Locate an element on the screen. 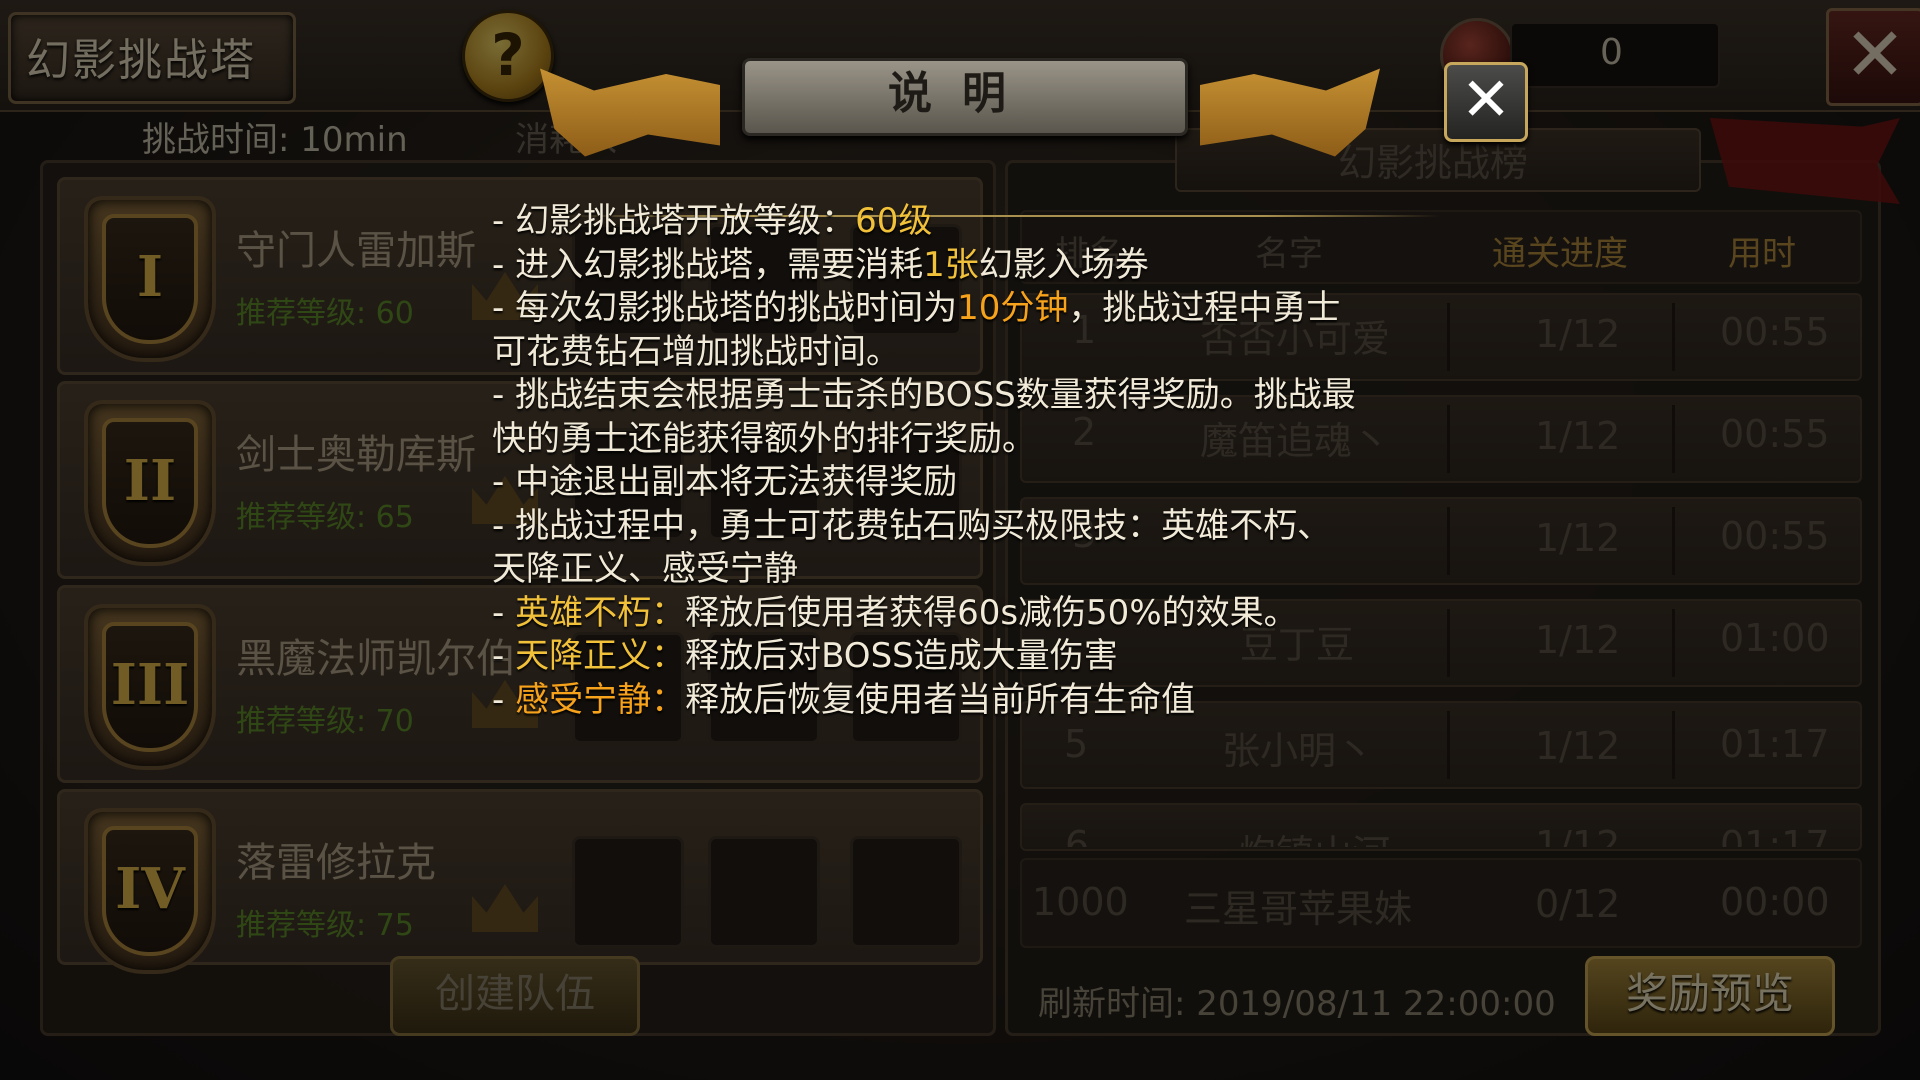  rule-highlight: 英雄不朽： is located at coordinates (600, 612).